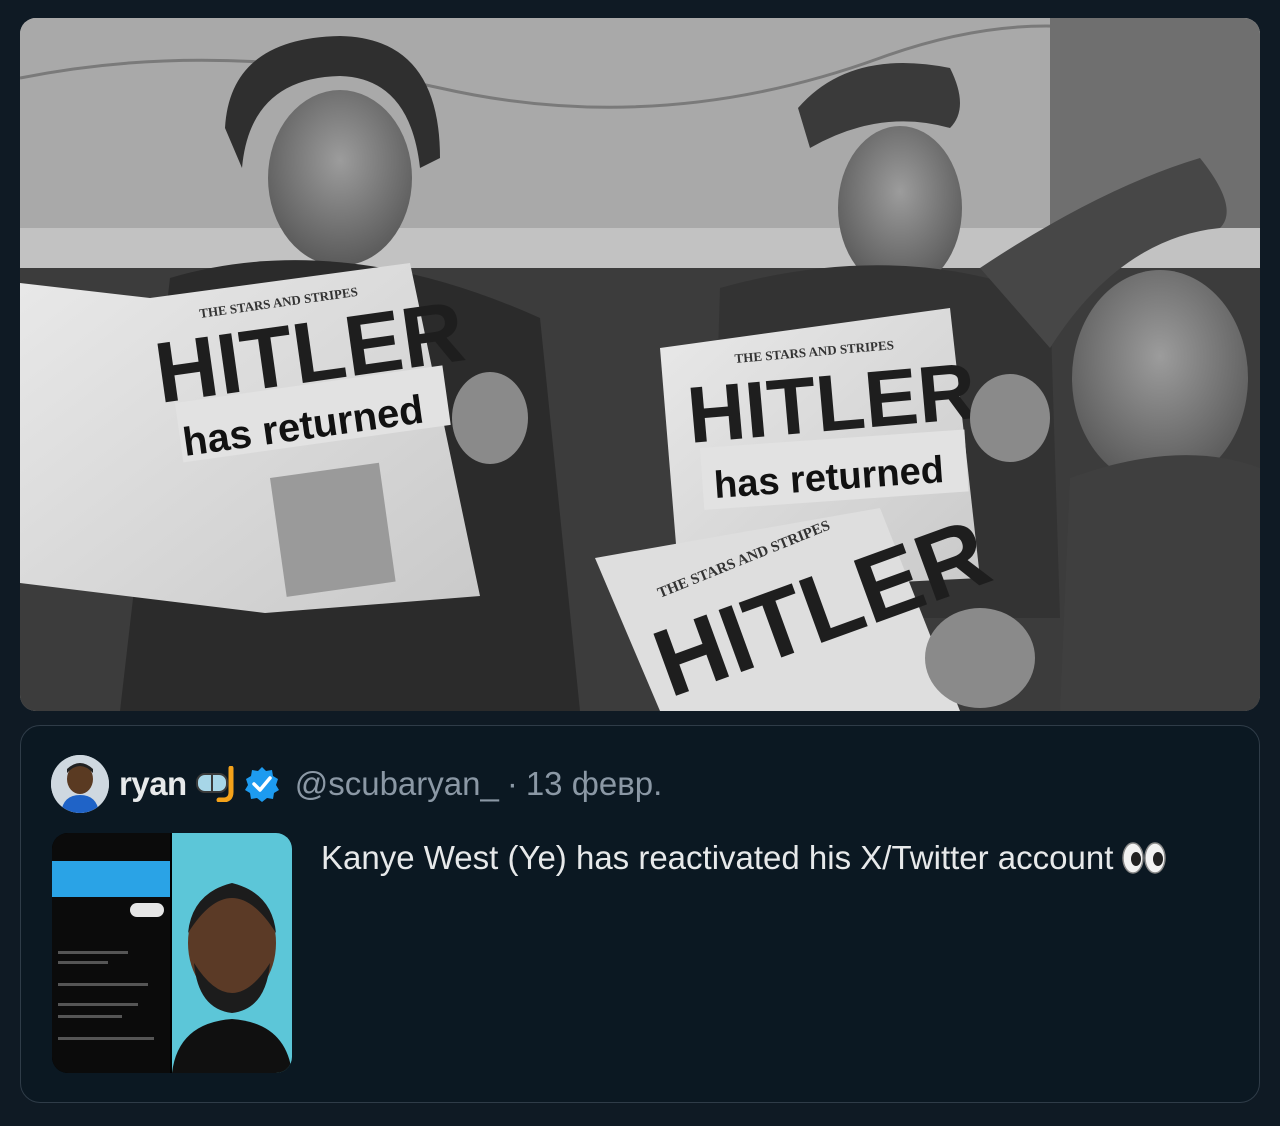 This screenshot has width=1280, height=1126. What do you see at coordinates (397, 784) in the screenshot?
I see `author-handle: @scubaryan_` at bounding box center [397, 784].